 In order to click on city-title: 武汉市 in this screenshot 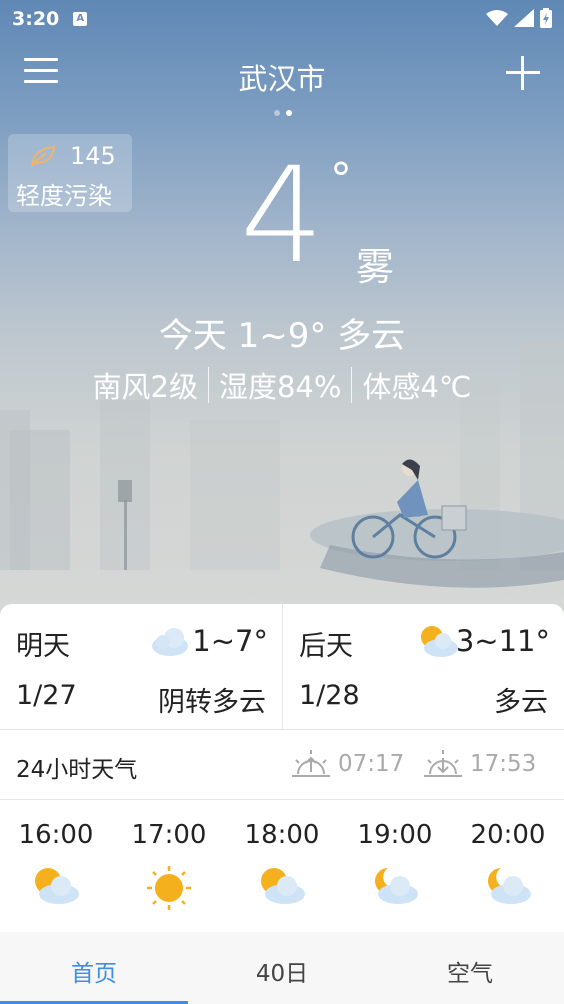, I will do `click(282, 79)`.